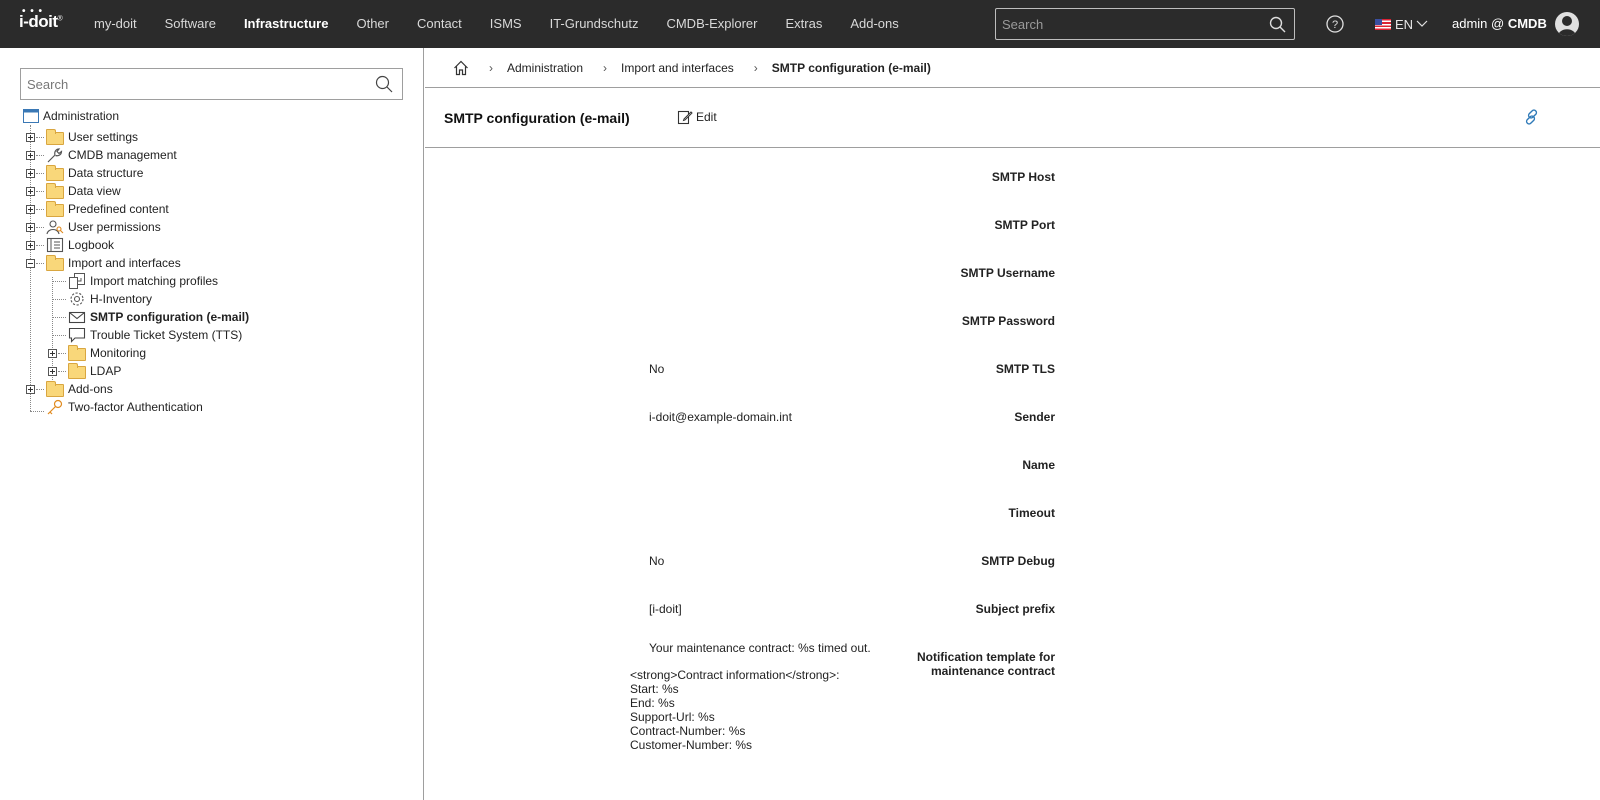 The image size is (1600, 800). I want to click on expand-monitoring, so click(52, 353).